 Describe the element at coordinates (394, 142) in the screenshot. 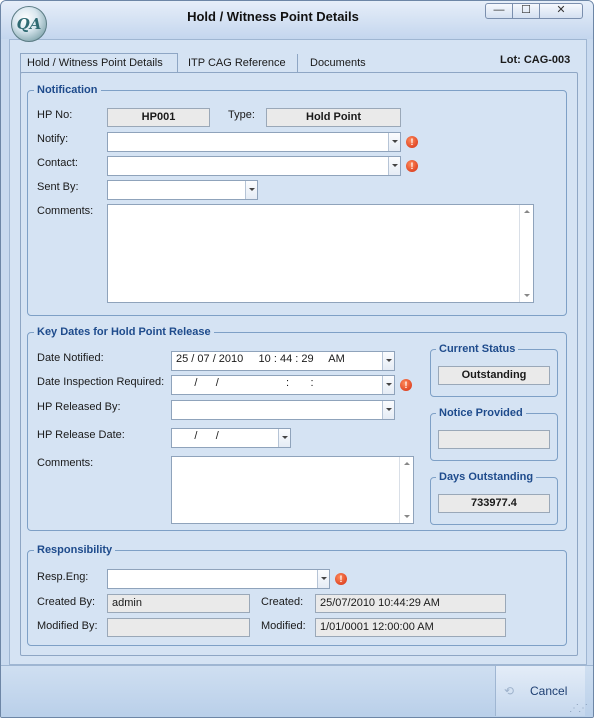

I see `notify-dropdown-arrow-icon` at that location.